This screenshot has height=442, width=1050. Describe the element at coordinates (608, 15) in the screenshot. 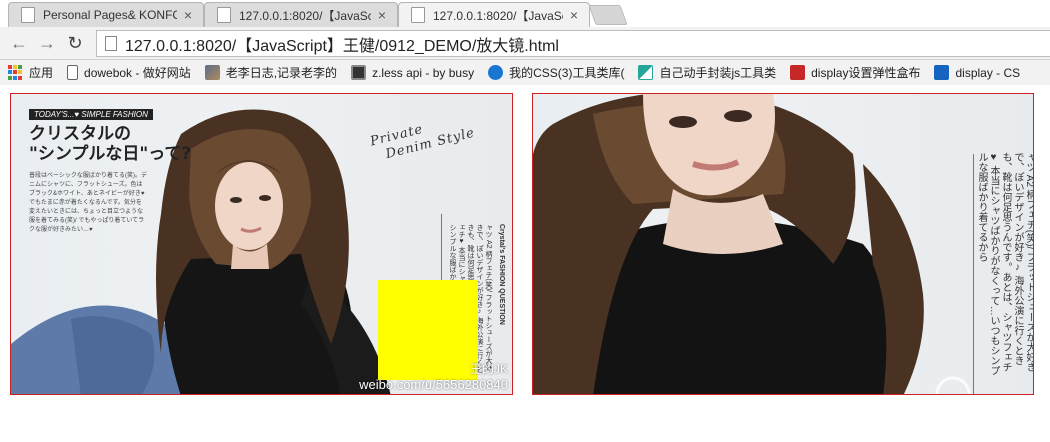

I see `new-tab-button` at that location.